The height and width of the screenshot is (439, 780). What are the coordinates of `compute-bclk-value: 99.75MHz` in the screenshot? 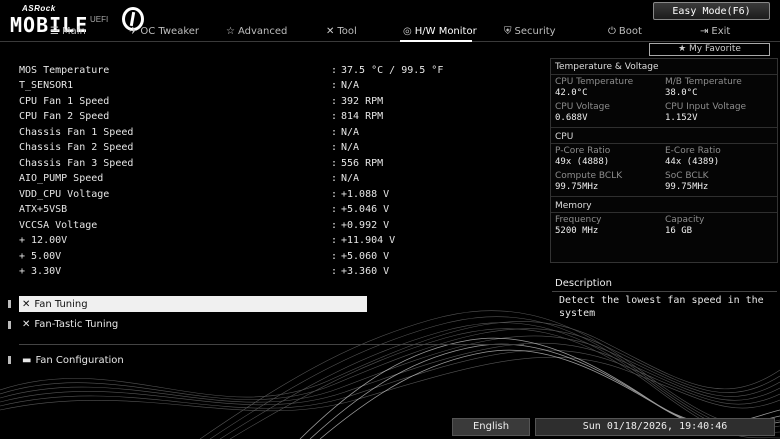 It's located at (577, 187).